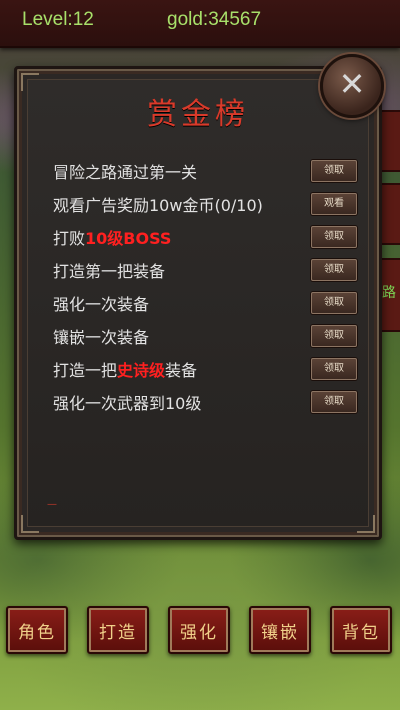 The width and height of the screenshot is (400, 710). Describe the element at coordinates (37, 630) in the screenshot. I see `nav-character-button: 角色` at that location.